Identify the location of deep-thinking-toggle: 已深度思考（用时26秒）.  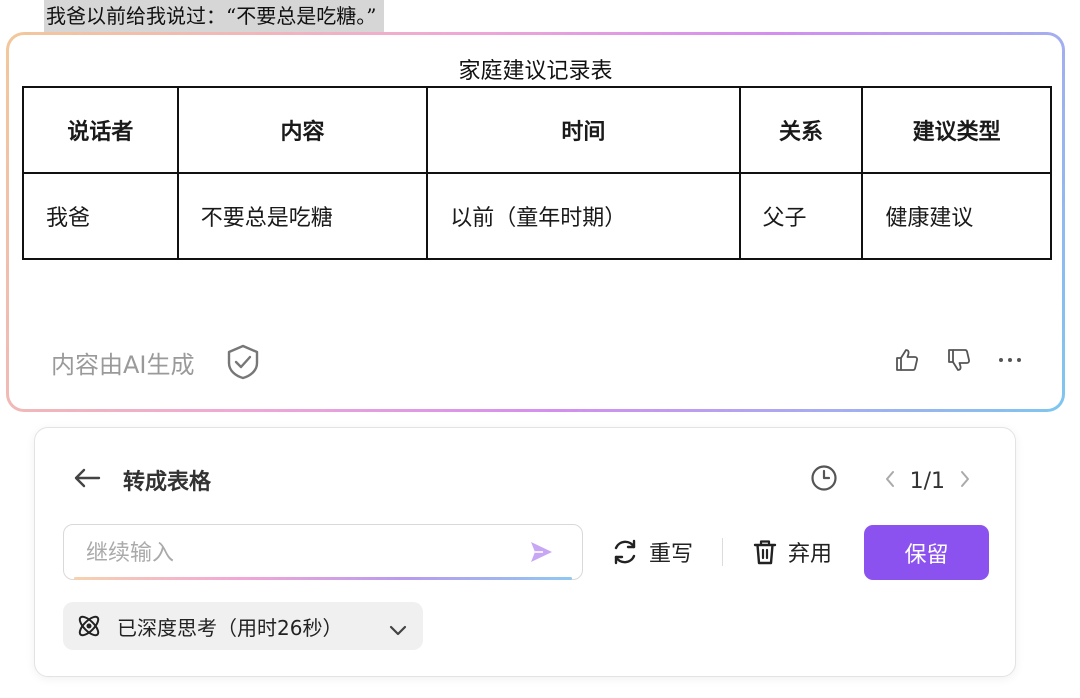
(243, 626).